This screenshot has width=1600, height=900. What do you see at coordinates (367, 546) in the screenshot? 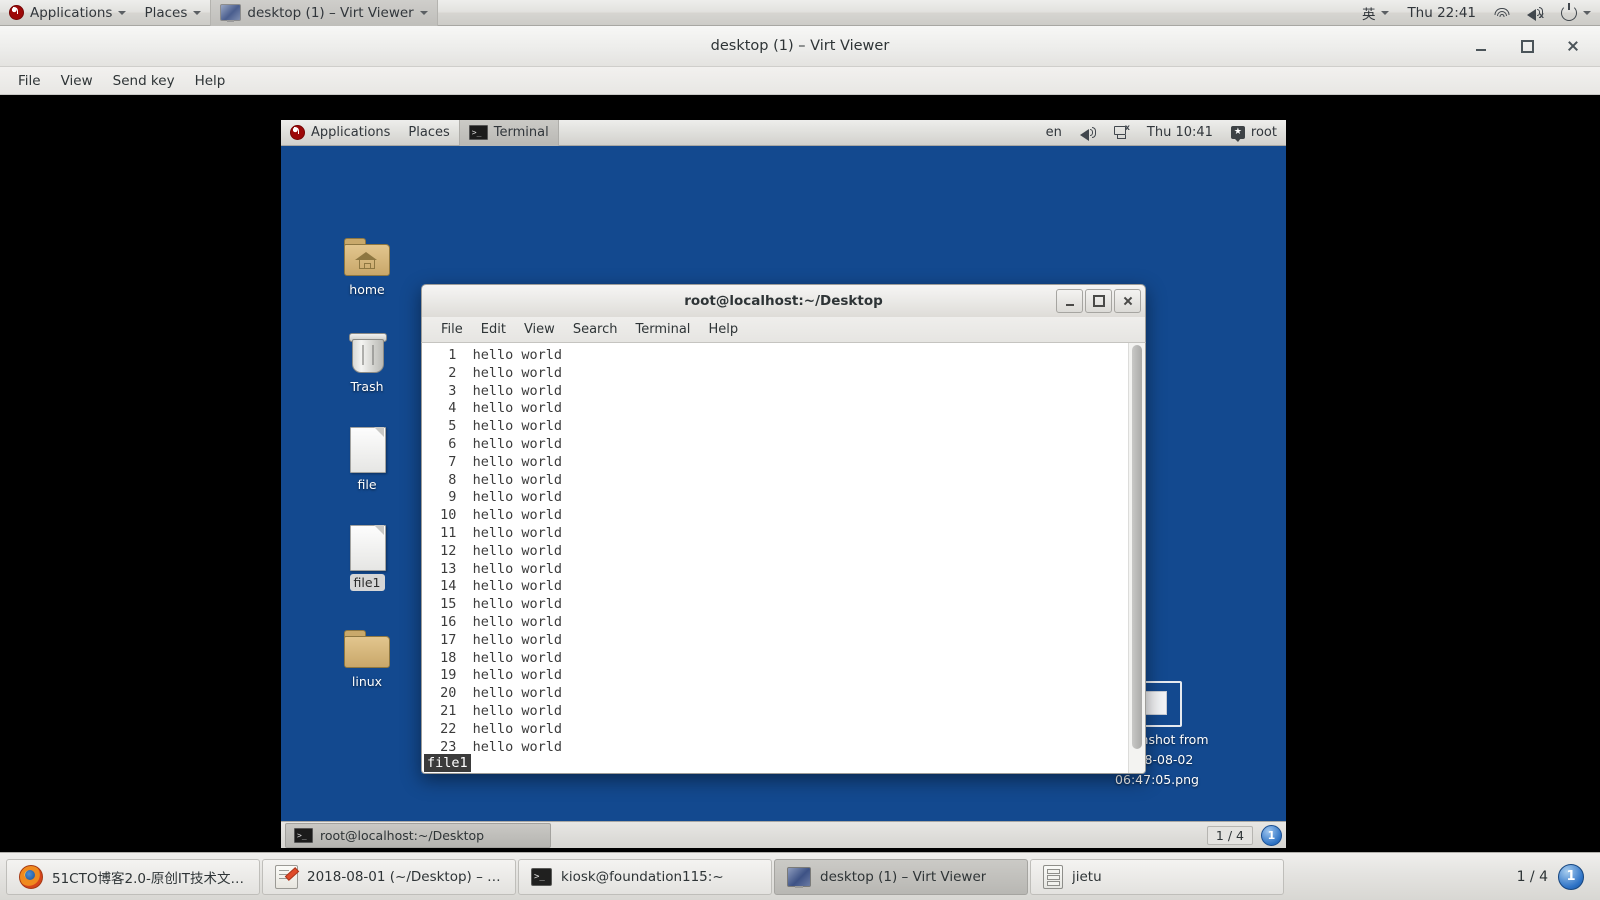
I see `document-icon` at bounding box center [367, 546].